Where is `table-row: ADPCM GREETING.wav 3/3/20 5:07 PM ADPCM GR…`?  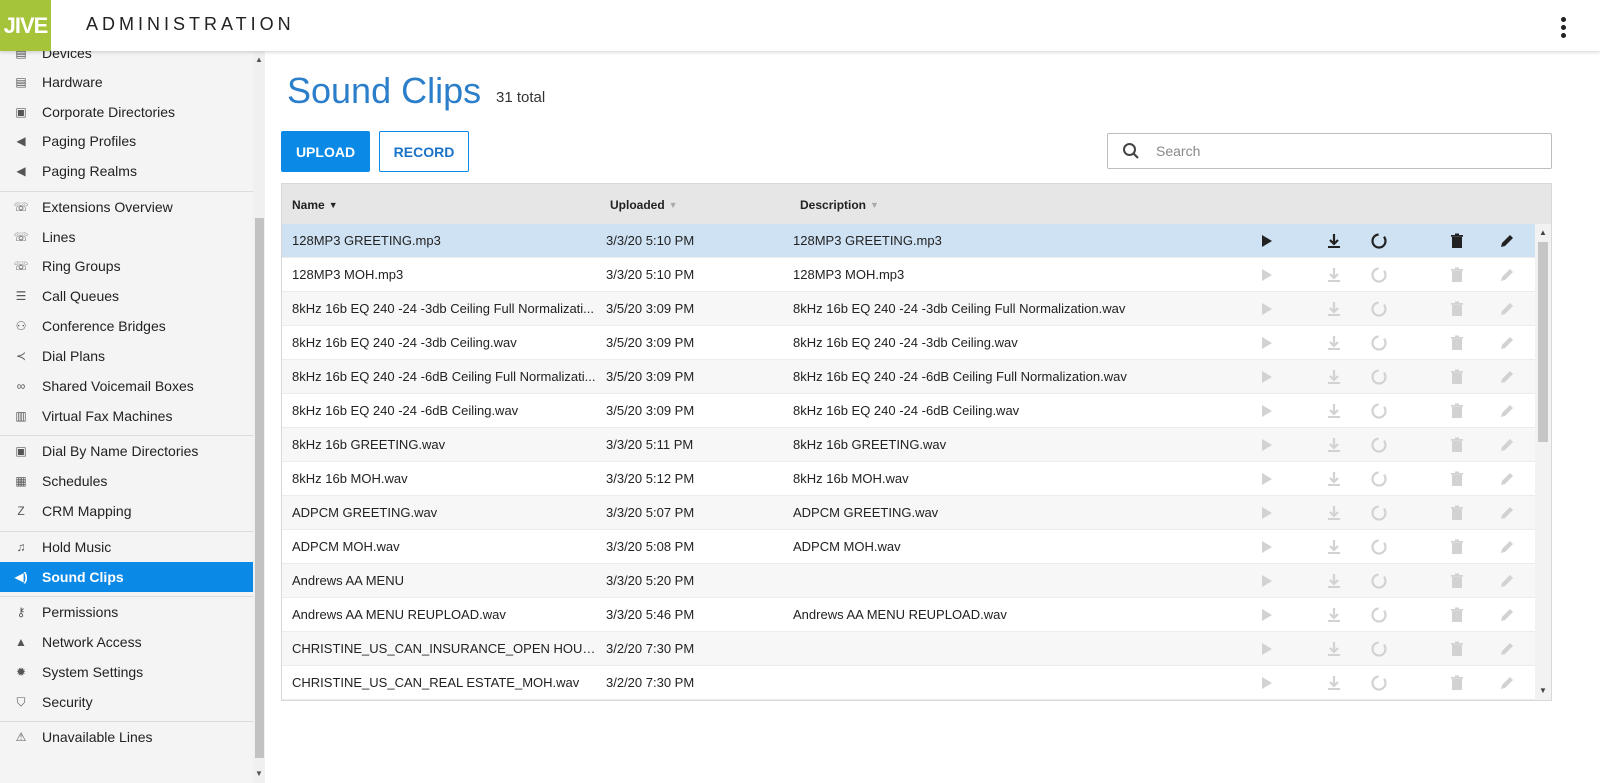
table-row: ADPCM GREETING.wav 3/3/20 5:07 PM ADPCM GR… is located at coordinates (908, 513).